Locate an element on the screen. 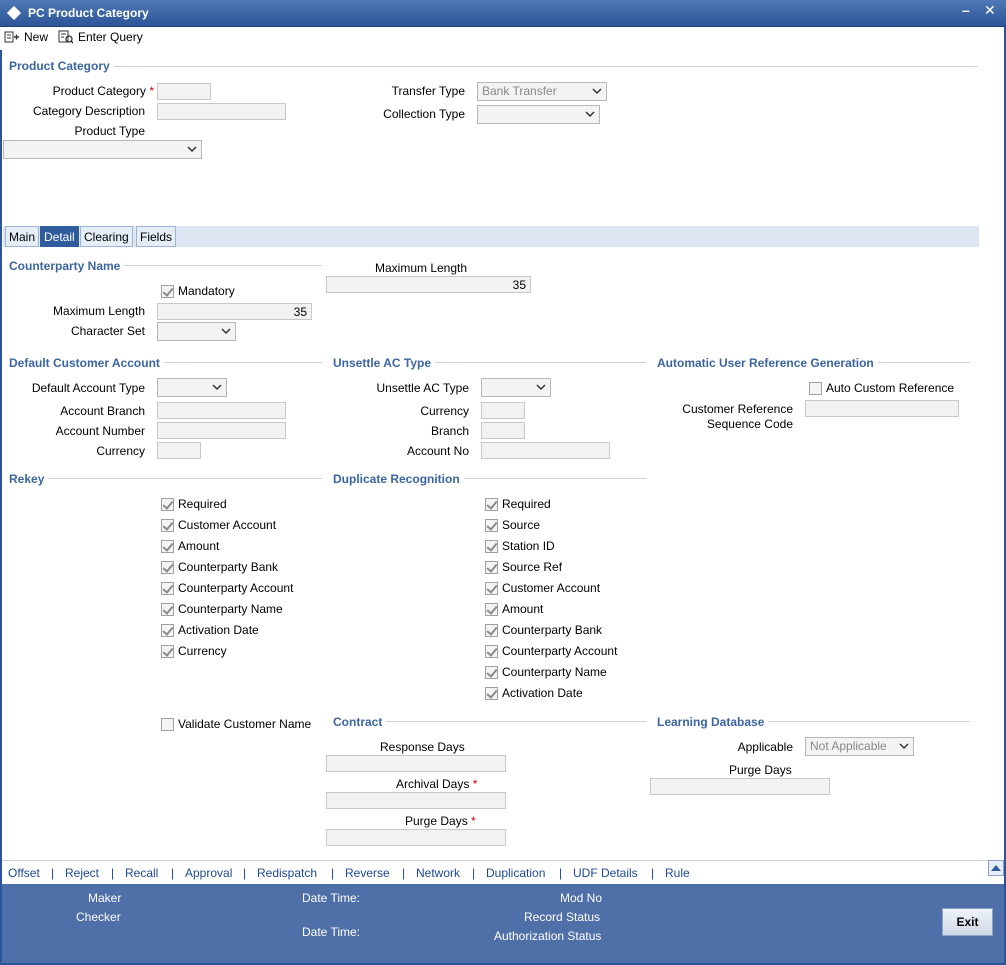 This screenshot has width=1006, height=965. dup-required-checkbox: Required is located at coordinates (518, 504).